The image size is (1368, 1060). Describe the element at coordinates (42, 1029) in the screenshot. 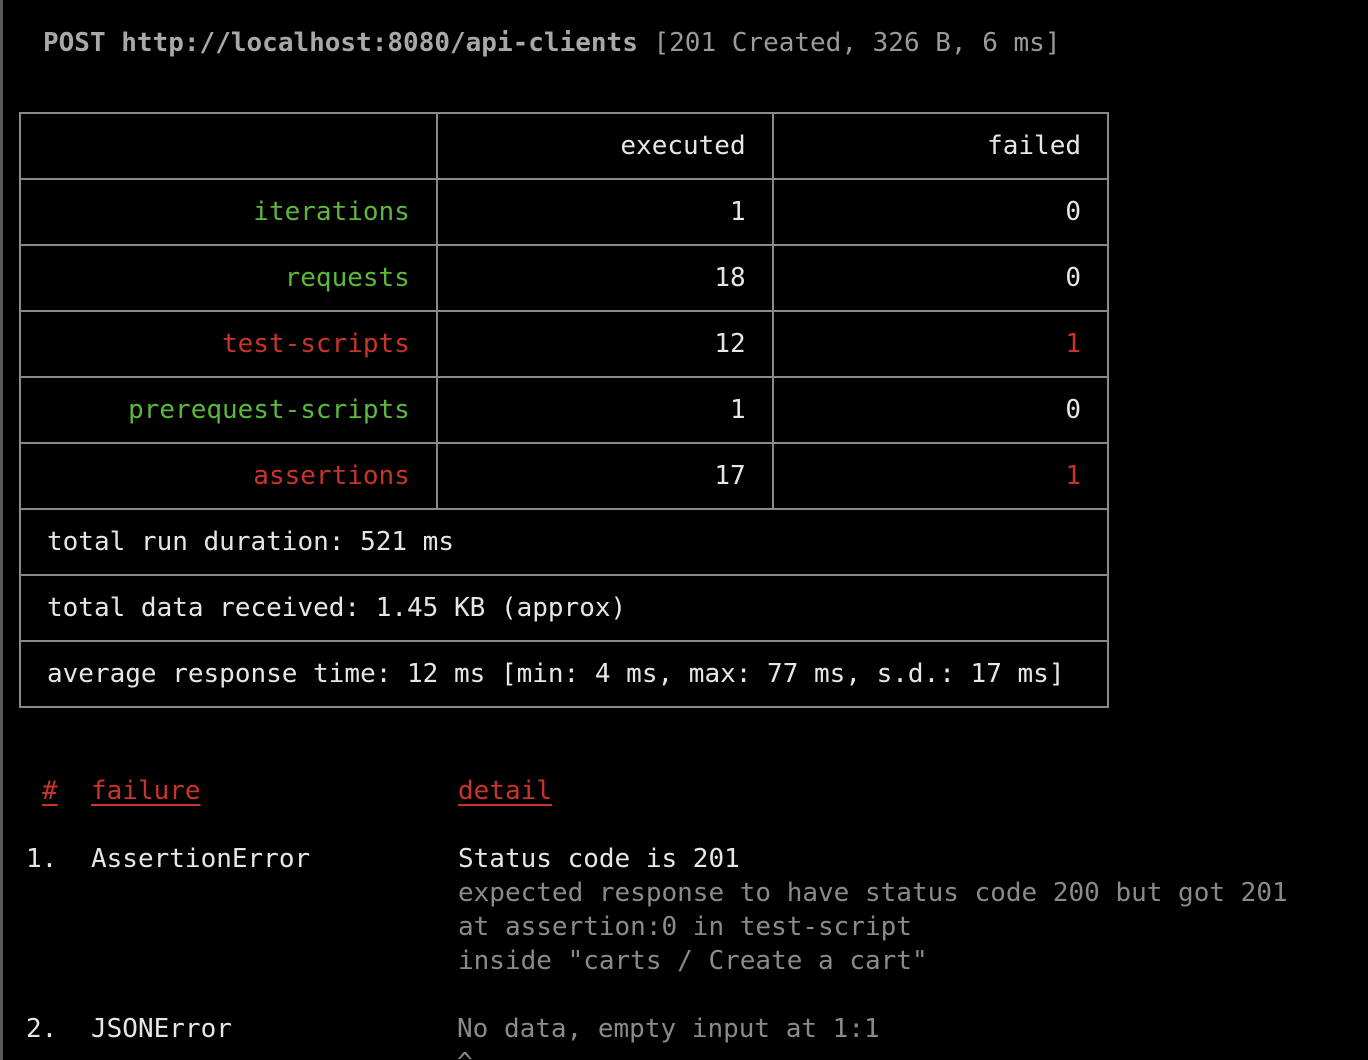

I see `failure-number: 2.` at that location.